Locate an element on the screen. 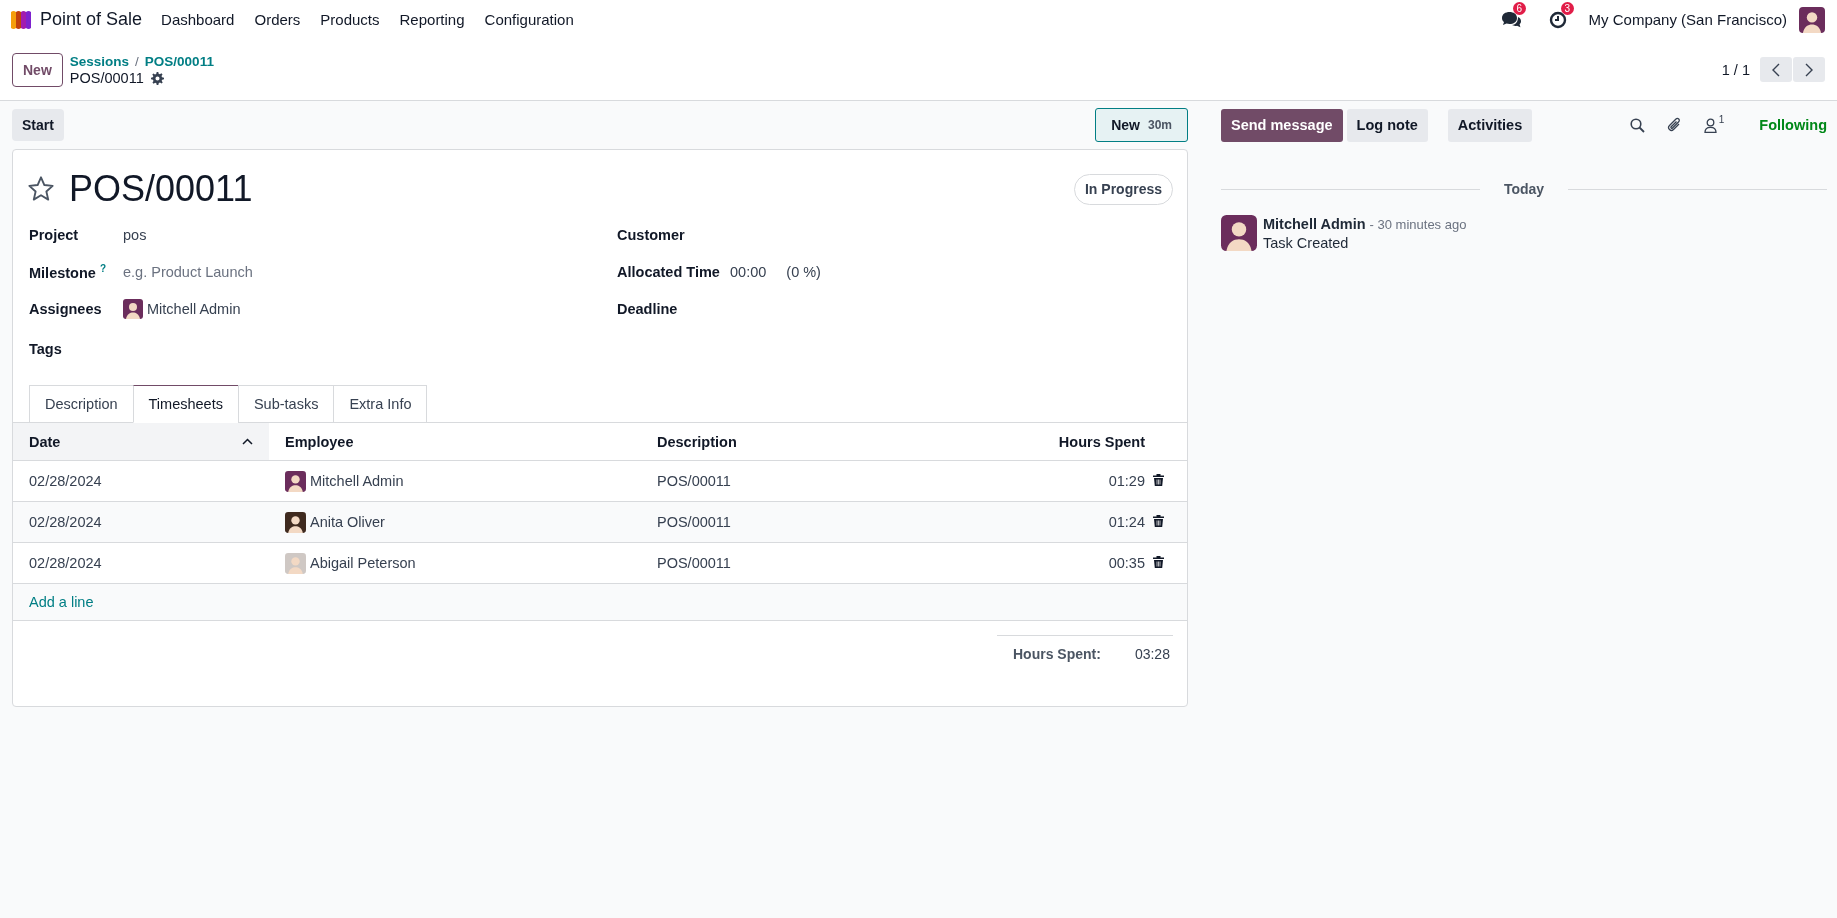  tab: Extra Info is located at coordinates (380, 404).